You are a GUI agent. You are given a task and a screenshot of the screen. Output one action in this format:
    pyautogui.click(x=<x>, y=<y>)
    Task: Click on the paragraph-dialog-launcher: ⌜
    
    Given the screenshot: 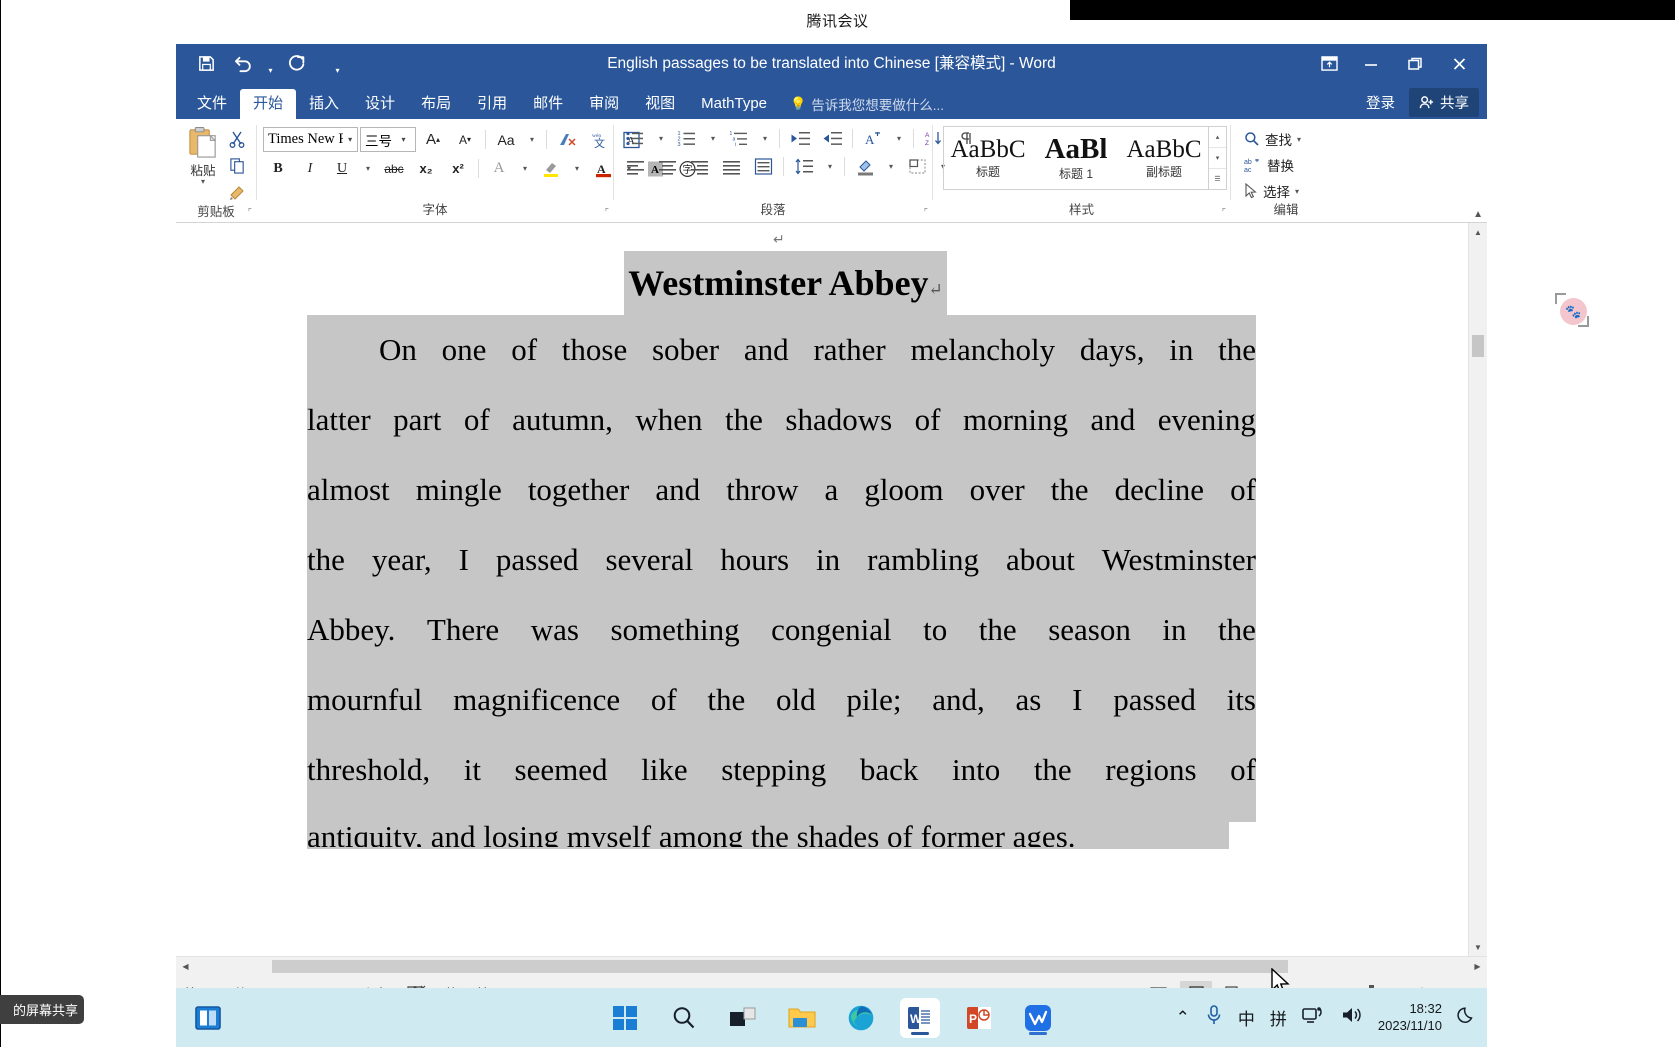 What is the action you would take?
    pyautogui.click(x=926, y=212)
    